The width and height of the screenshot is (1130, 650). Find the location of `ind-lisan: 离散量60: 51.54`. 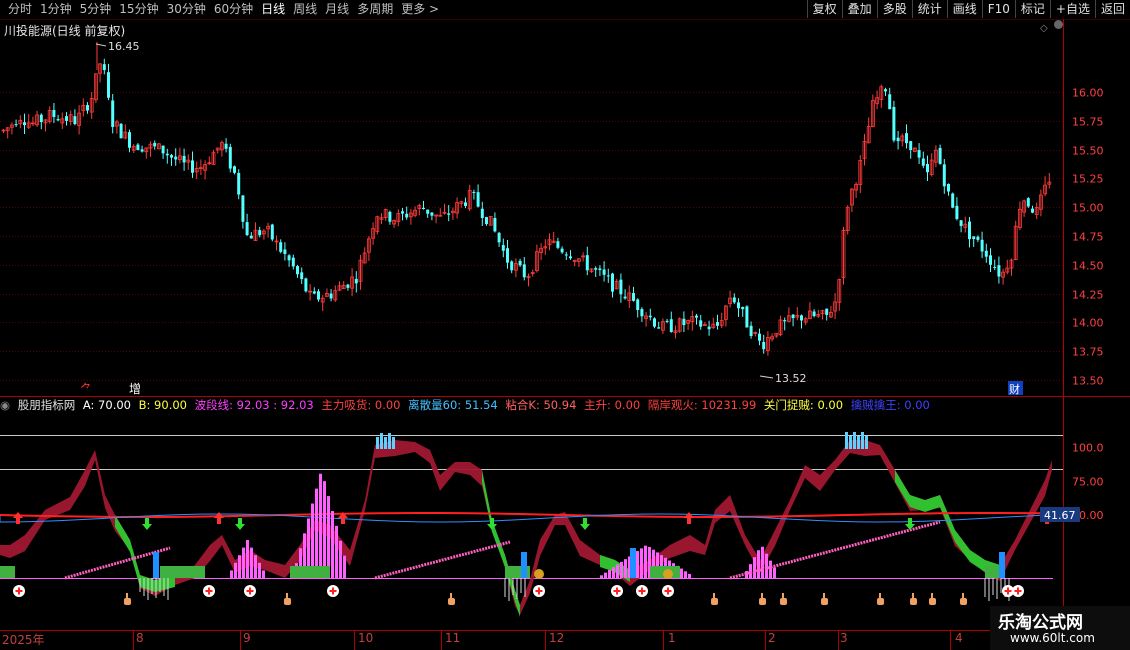

ind-lisan: 离散量60: 51.54 is located at coordinates (453, 405).